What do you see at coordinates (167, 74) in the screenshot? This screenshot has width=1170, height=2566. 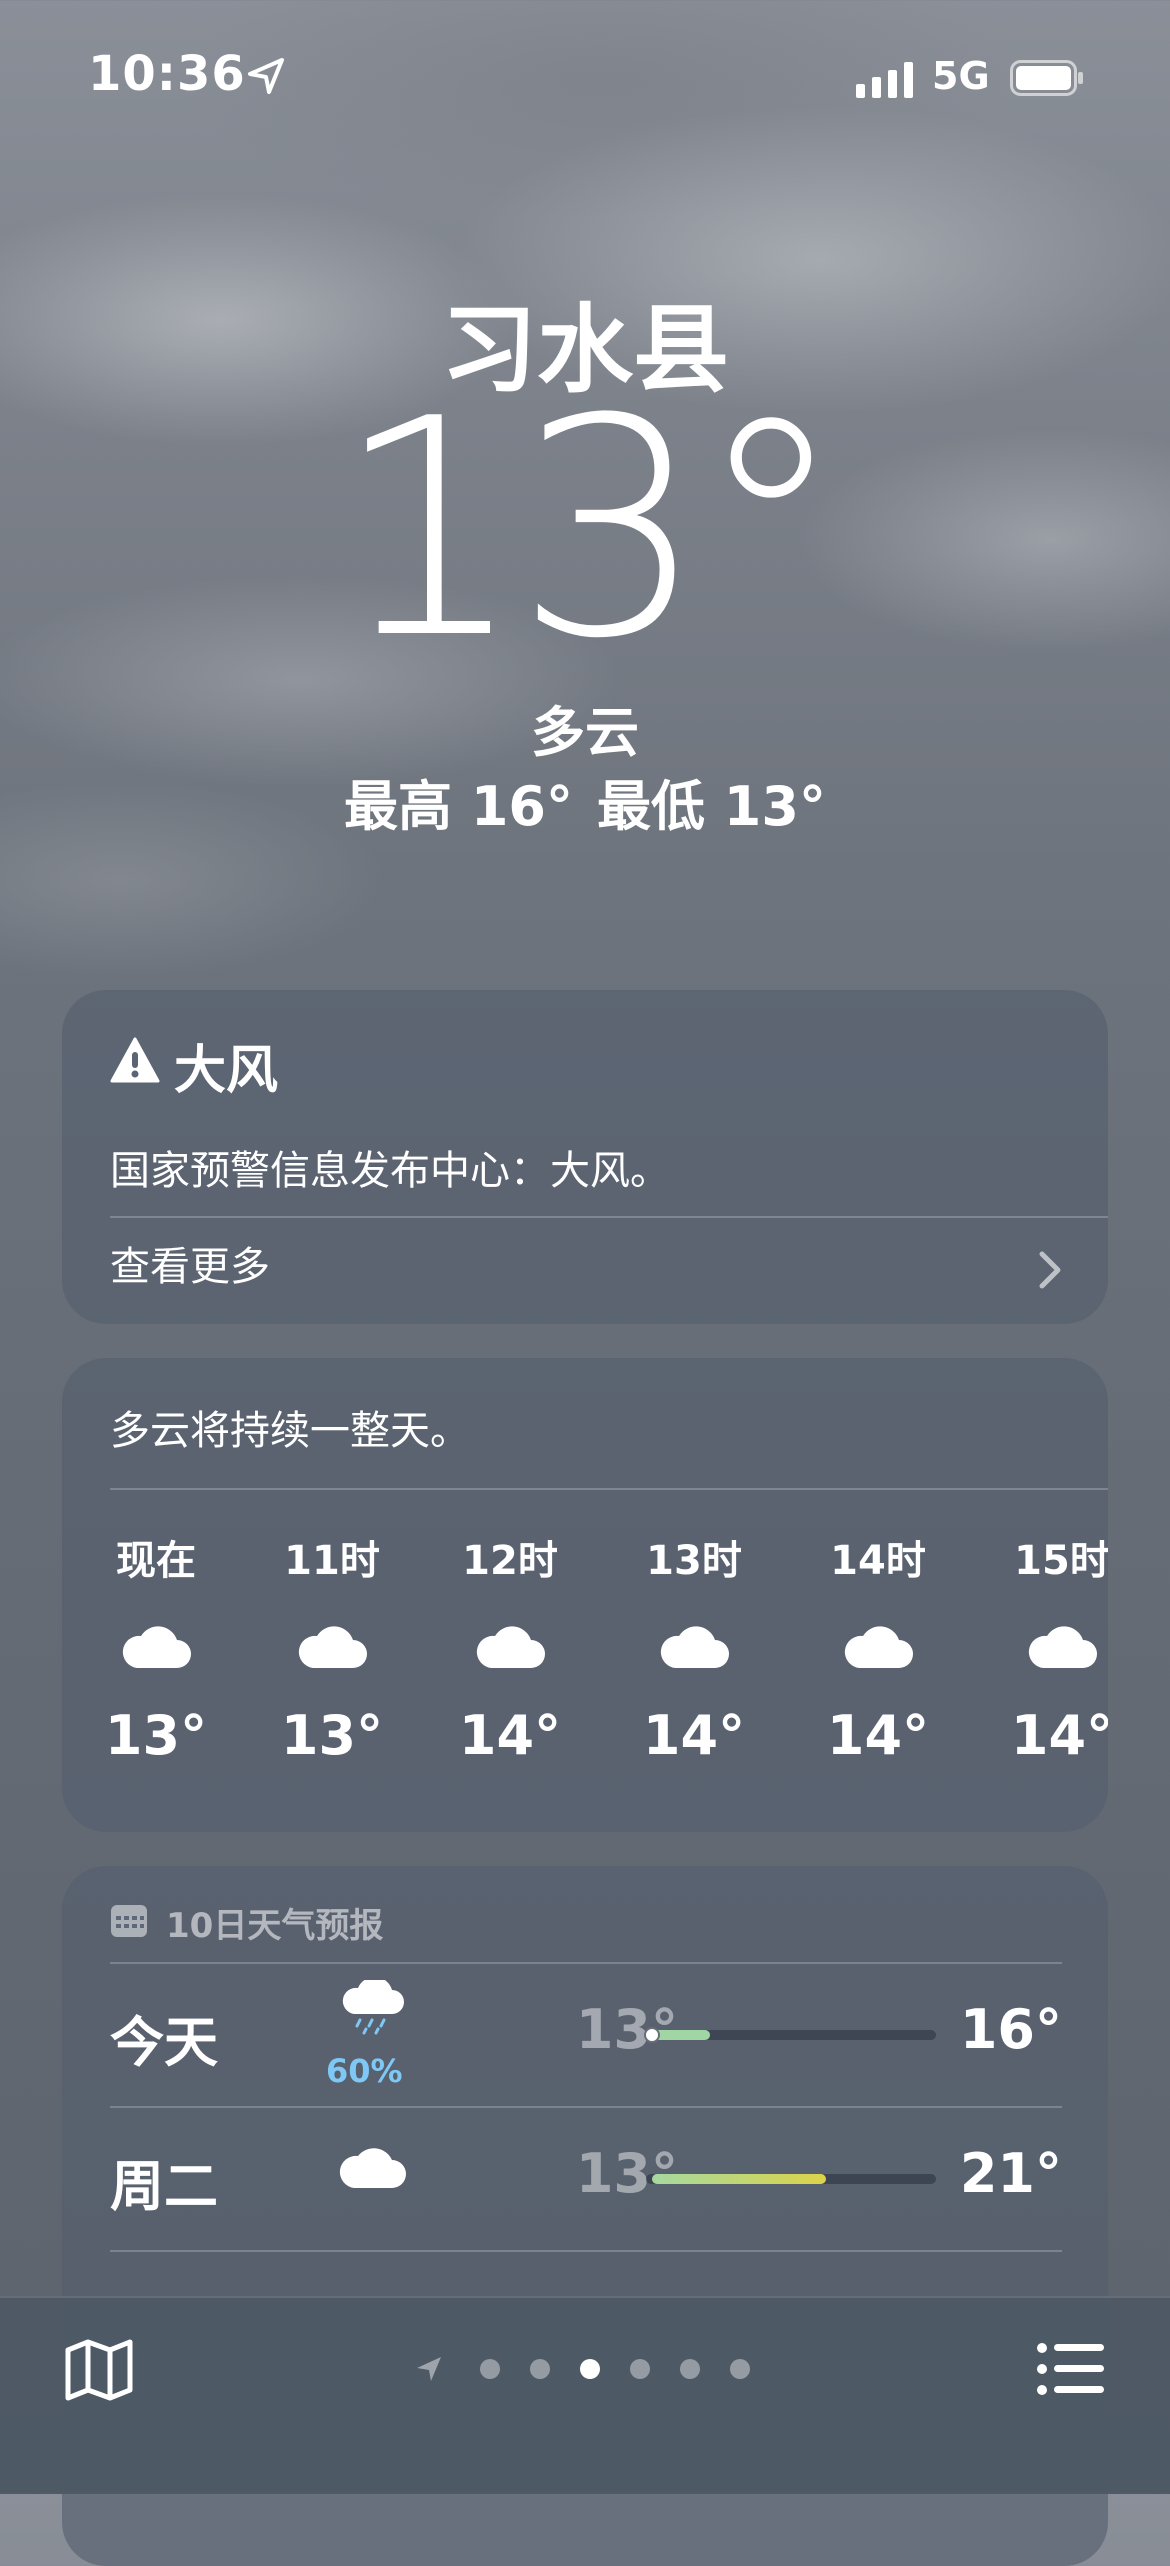 I see `status-time: 10:36` at bounding box center [167, 74].